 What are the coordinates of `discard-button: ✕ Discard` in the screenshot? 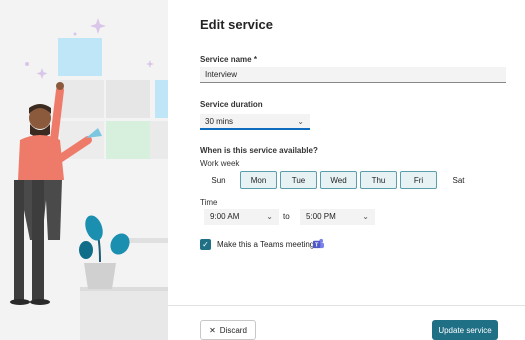 It's located at (228, 330).